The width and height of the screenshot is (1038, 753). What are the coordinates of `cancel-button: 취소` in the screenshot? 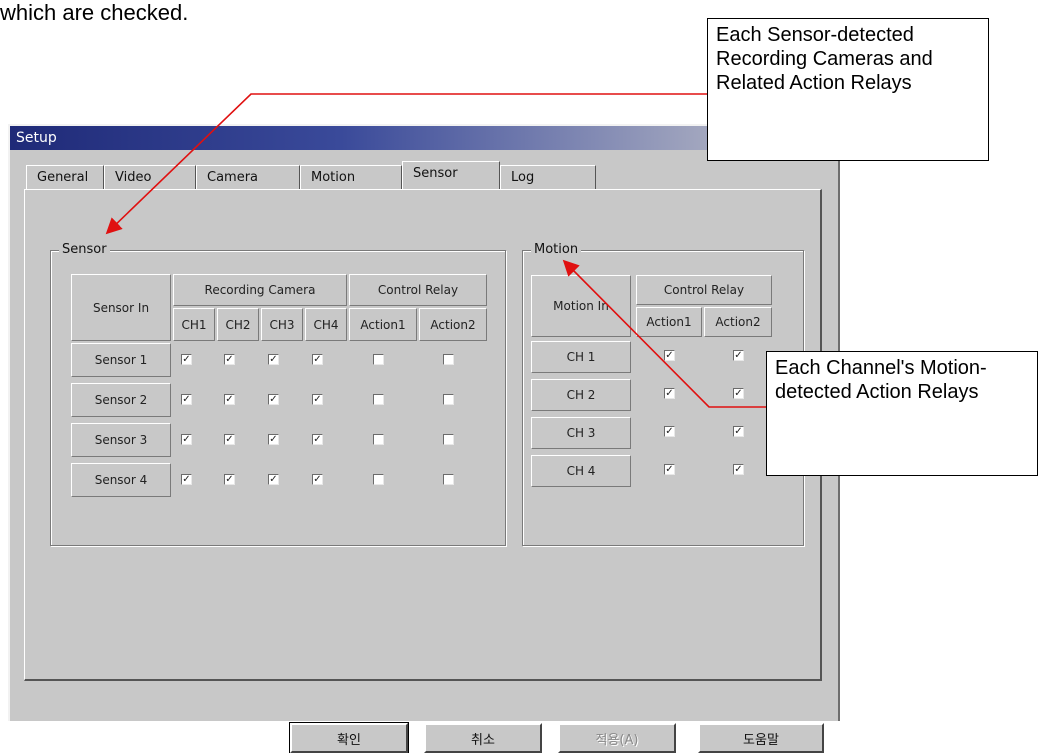 It's located at (483, 738).